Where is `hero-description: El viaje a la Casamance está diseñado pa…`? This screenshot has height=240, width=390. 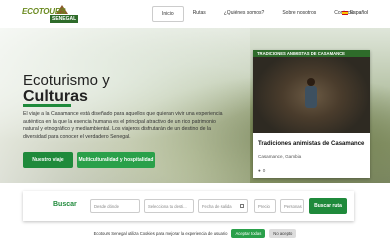 hero-description: El viaje a la Casamance está diseñado pa… is located at coordinates (123, 125).